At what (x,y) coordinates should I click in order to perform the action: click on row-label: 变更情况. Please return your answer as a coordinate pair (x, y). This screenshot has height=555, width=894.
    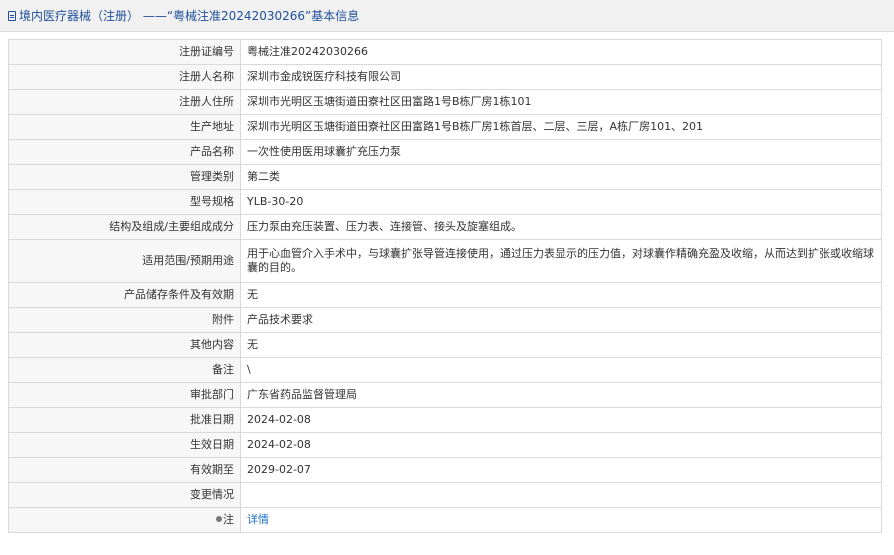
    Looking at the image, I should click on (124, 495).